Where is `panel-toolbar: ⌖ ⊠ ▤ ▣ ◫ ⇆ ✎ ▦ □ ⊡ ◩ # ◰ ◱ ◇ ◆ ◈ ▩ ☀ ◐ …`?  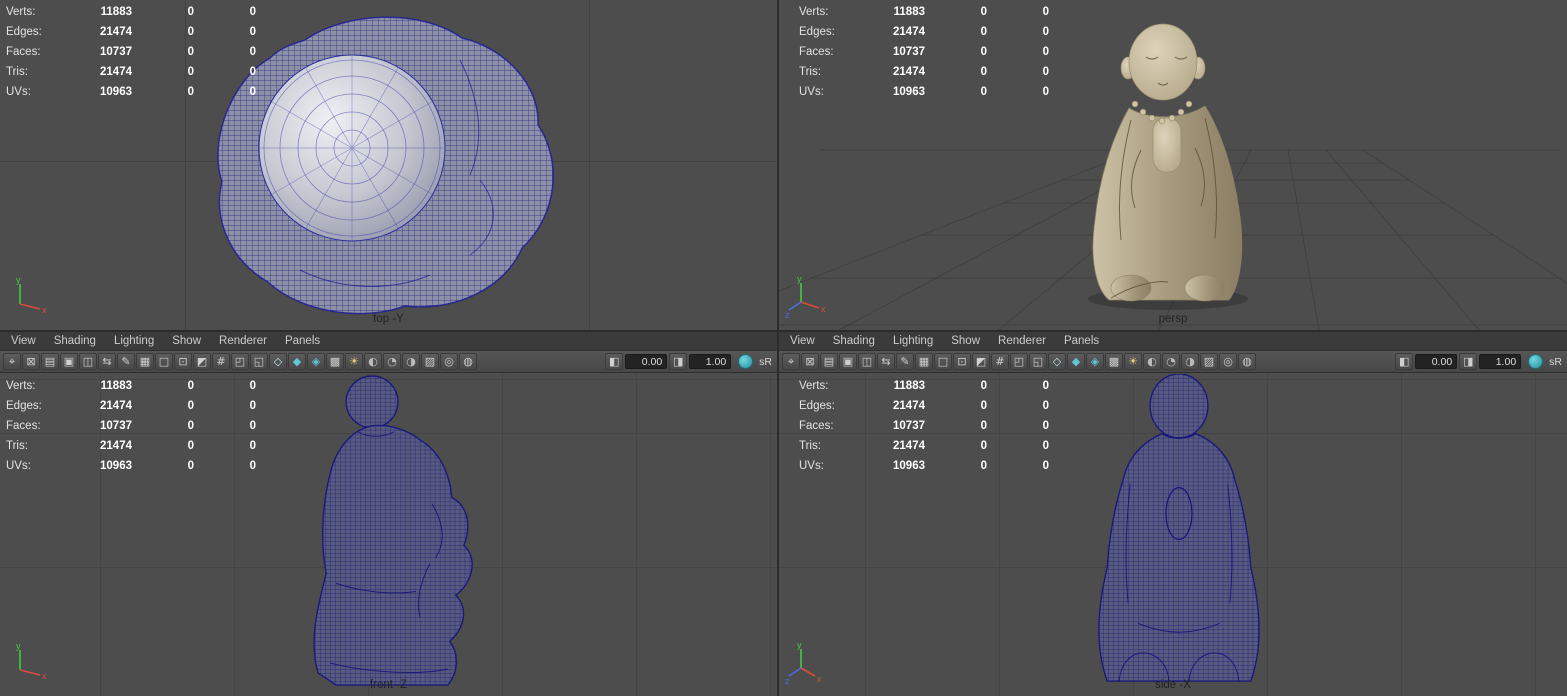 panel-toolbar: ⌖ ⊠ ▤ ▣ ◫ ⇆ ✎ ▦ □ ⊡ ◩ # ◰ ◱ ◇ ◆ ◈ ▩ ☀ ◐ … is located at coordinates (1173, 362).